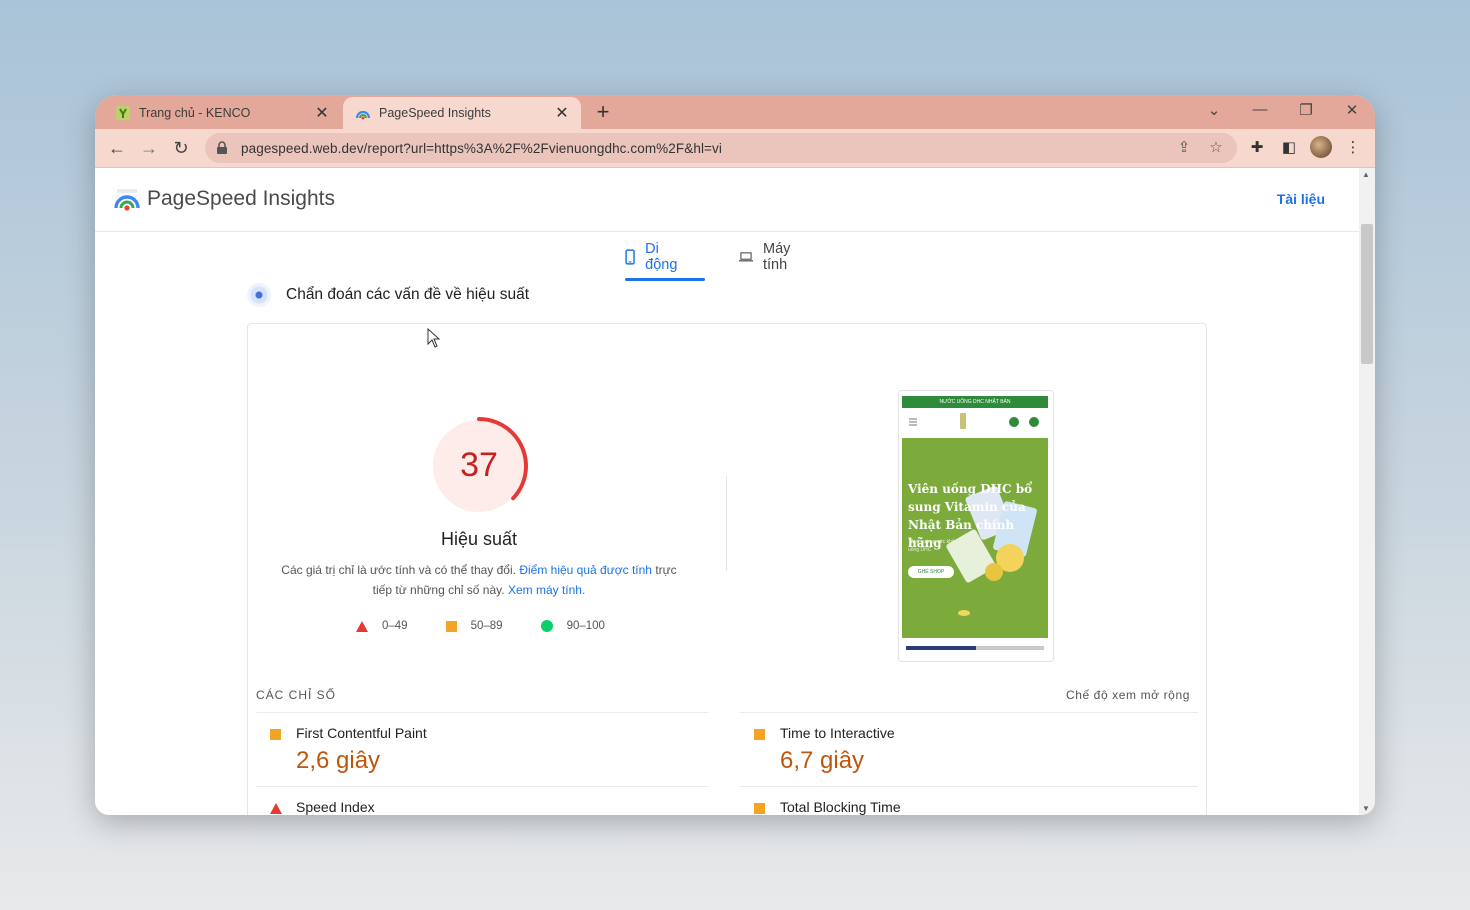 The image size is (1470, 910). Describe the element at coordinates (482, 800) in the screenshot. I see `metric-speed-index: Speed Index` at that location.